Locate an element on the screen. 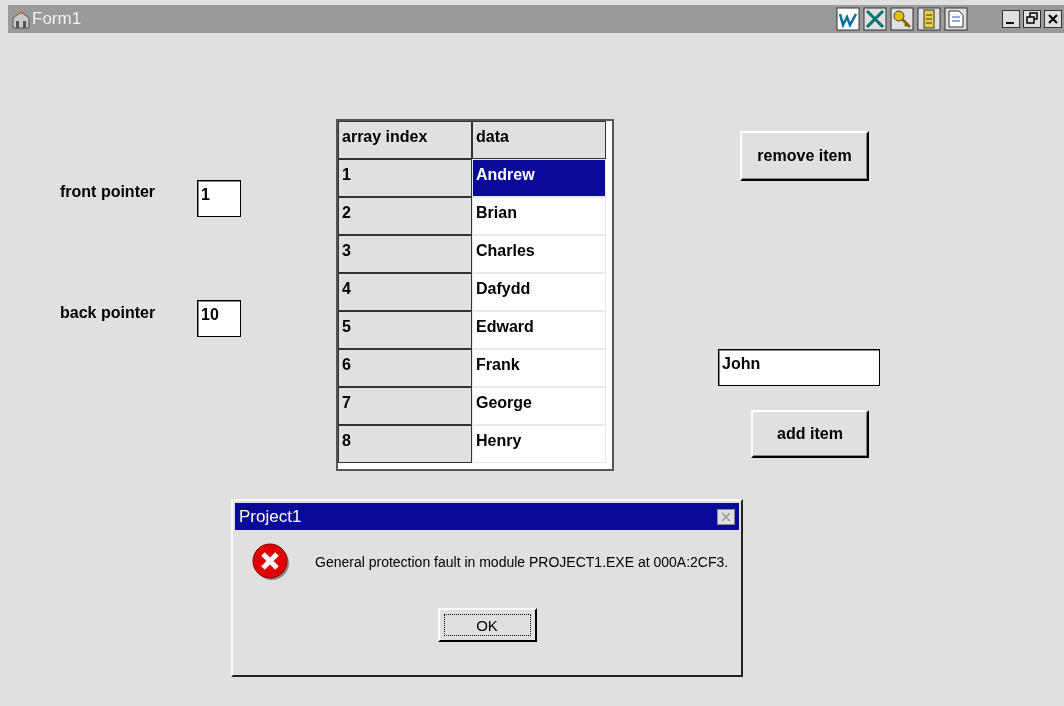 The height and width of the screenshot is (706, 1064). field-label: back pointer is located at coordinates (108, 313).